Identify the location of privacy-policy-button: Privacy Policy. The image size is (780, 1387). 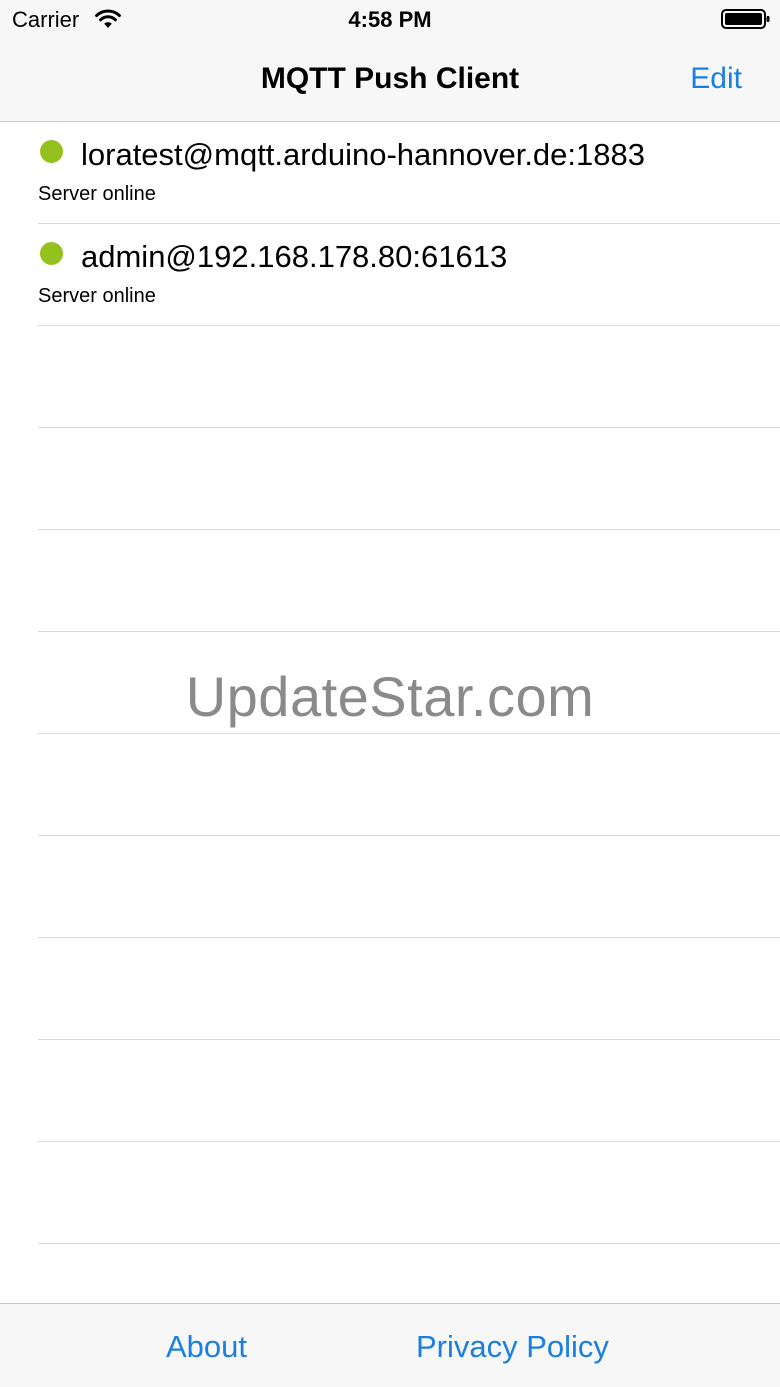
(512, 1347).